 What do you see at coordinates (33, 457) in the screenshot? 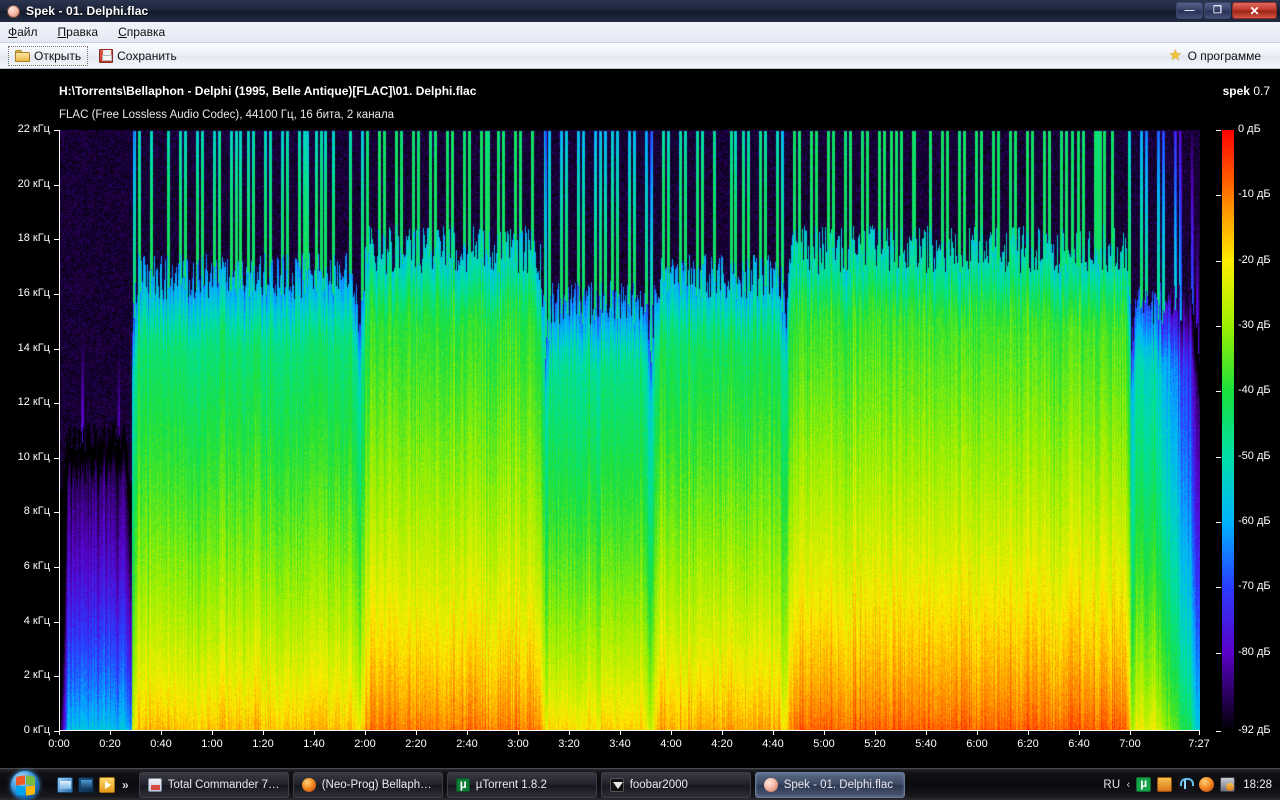
I see `y-axis-label: 10 кГц` at bounding box center [33, 457].